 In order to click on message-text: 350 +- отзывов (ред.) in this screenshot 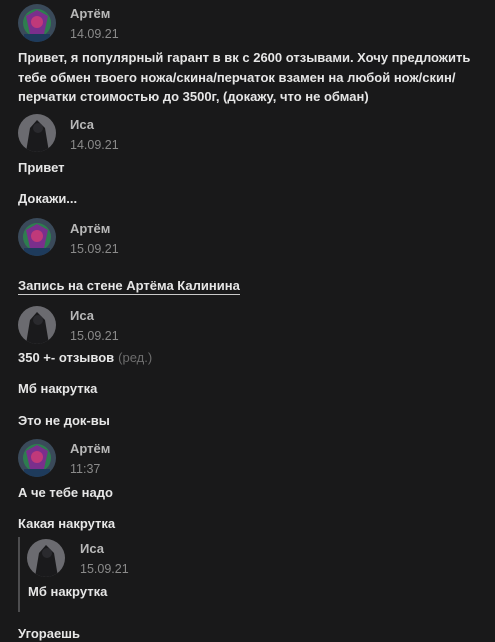, I will do `click(85, 357)`.